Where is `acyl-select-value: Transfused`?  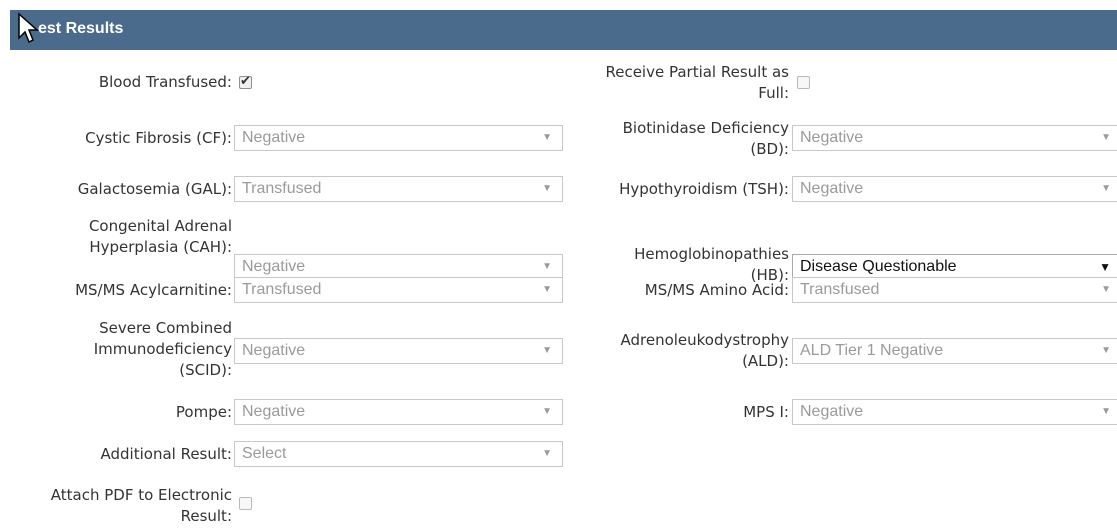 acyl-select-value: Transfused is located at coordinates (282, 289).